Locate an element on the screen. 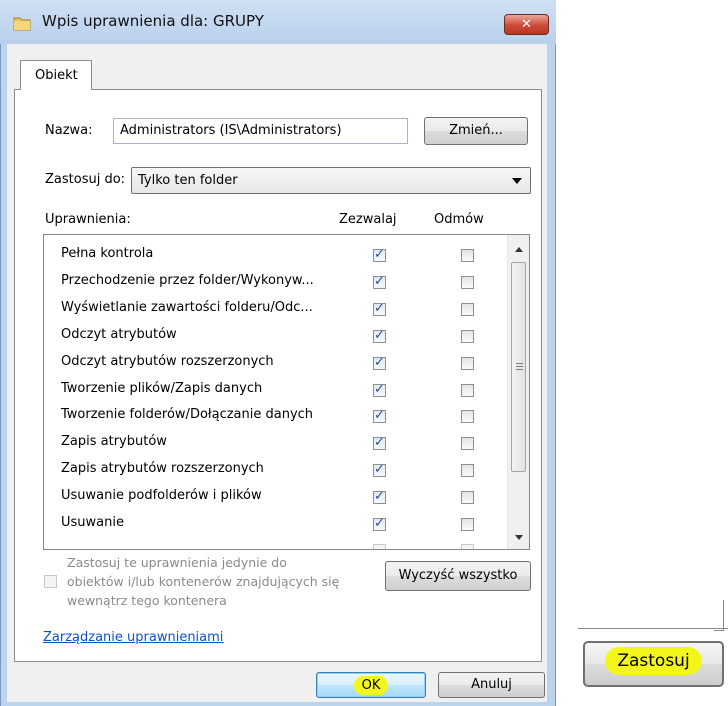  permission-row: Tworzenie folderów/Dołączanie danych is located at coordinates (275, 416).